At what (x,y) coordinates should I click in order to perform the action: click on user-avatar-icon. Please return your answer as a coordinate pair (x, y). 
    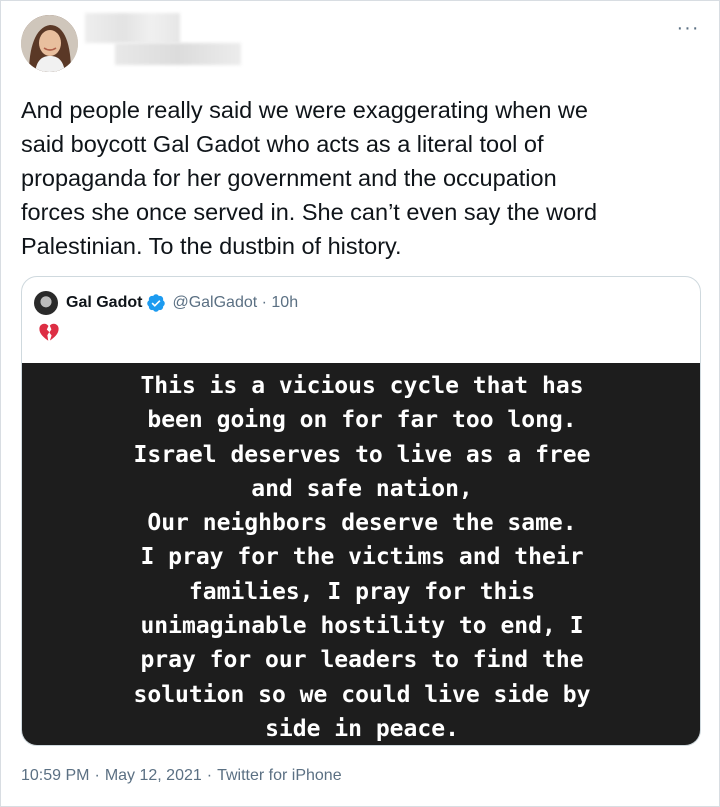
    Looking at the image, I should click on (49, 43).